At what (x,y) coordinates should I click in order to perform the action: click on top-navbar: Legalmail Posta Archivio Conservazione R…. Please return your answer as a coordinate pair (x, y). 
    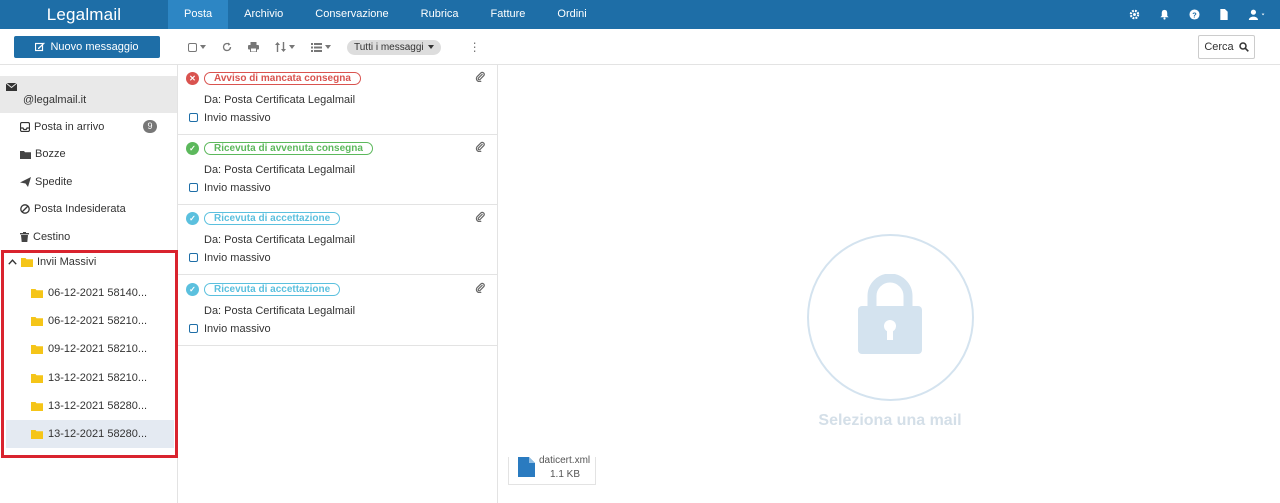
    Looking at the image, I should click on (640, 14).